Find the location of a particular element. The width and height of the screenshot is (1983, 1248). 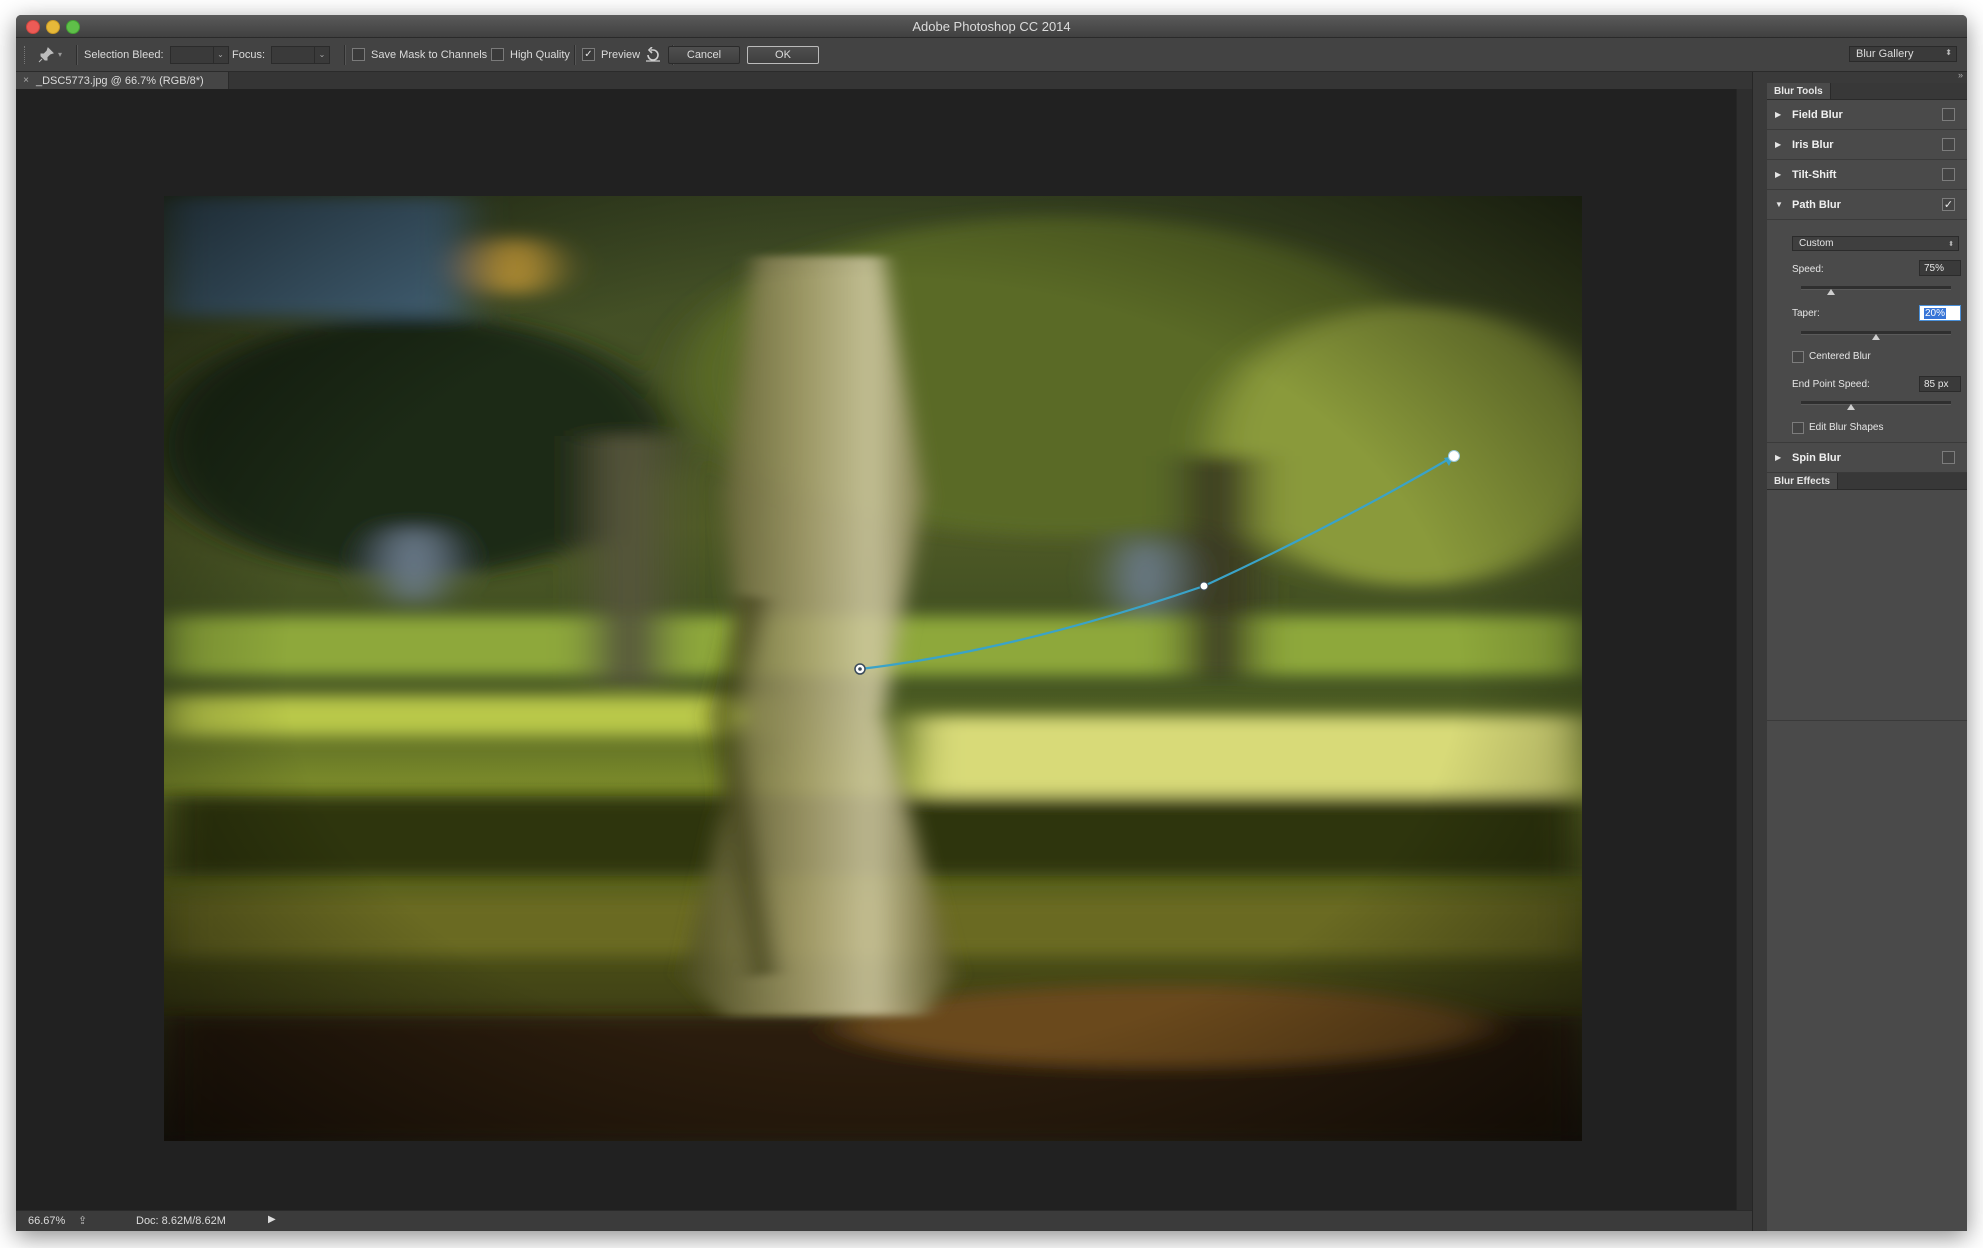

status-menu-icon: ▶ is located at coordinates (272, 1219).